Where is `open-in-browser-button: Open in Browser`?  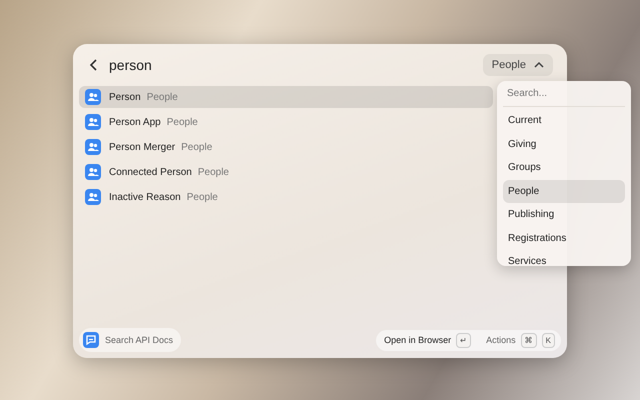
open-in-browser-button: Open in Browser is located at coordinates (418, 340).